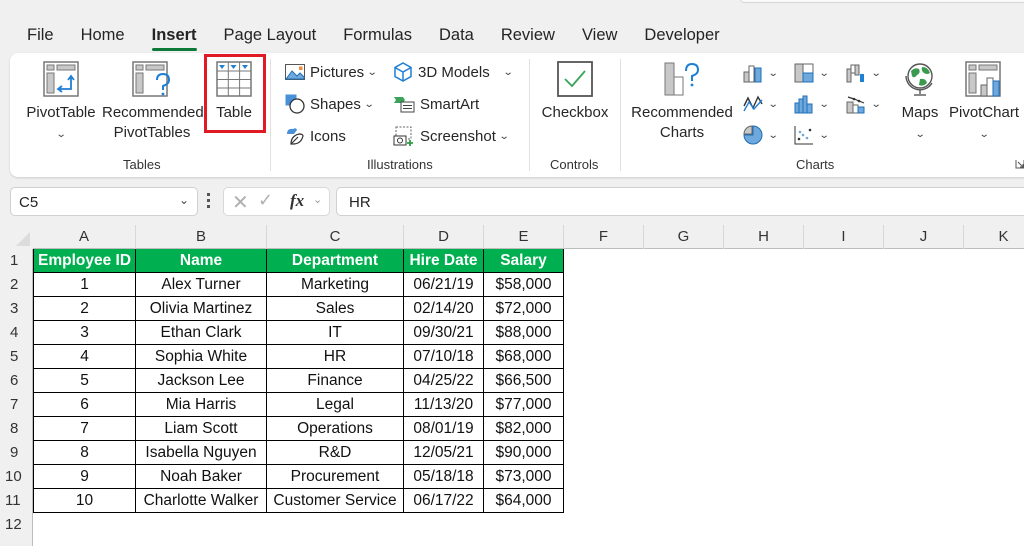 The image size is (1024, 546). What do you see at coordinates (153, 102) in the screenshot?
I see `recommended-pivottables-button: Recommended PivotTables` at bounding box center [153, 102].